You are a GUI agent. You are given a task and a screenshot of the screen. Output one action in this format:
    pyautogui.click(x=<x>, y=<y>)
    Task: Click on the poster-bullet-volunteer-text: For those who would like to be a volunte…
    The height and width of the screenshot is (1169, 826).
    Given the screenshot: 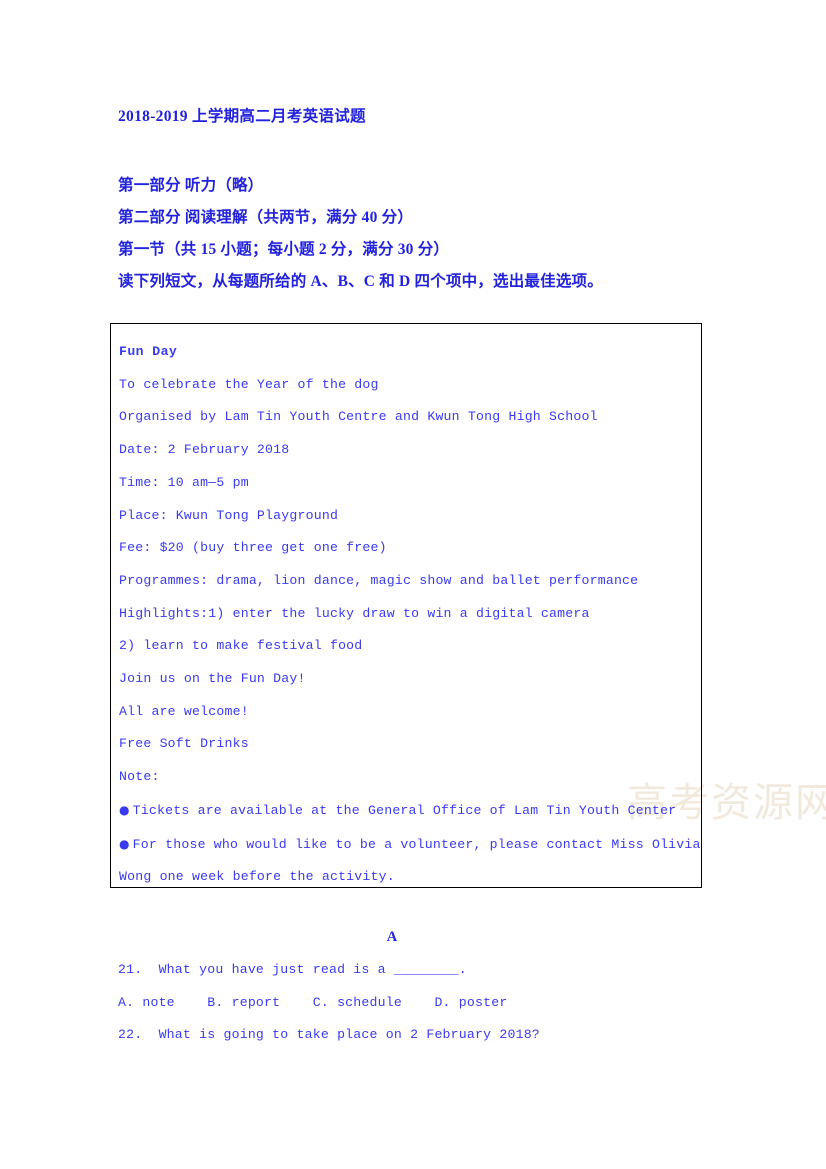 What is the action you would take?
    pyautogui.click(x=410, y=860)
    